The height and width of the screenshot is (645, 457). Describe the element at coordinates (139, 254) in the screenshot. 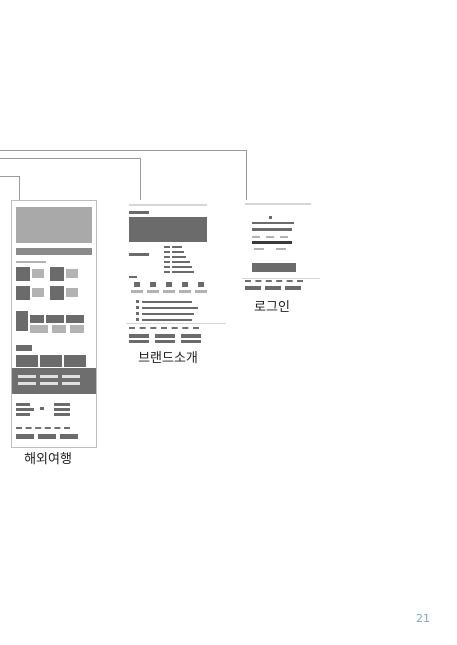

I see `info-label` at that location.